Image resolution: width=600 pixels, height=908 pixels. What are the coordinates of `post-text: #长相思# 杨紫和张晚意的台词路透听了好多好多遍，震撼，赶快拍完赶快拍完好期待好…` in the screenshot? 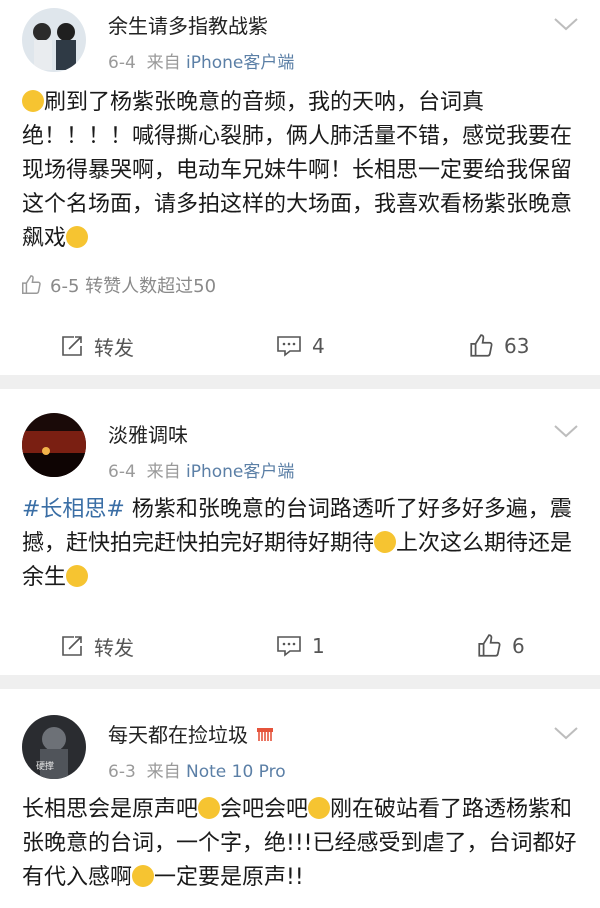 It's located at (297, 543).